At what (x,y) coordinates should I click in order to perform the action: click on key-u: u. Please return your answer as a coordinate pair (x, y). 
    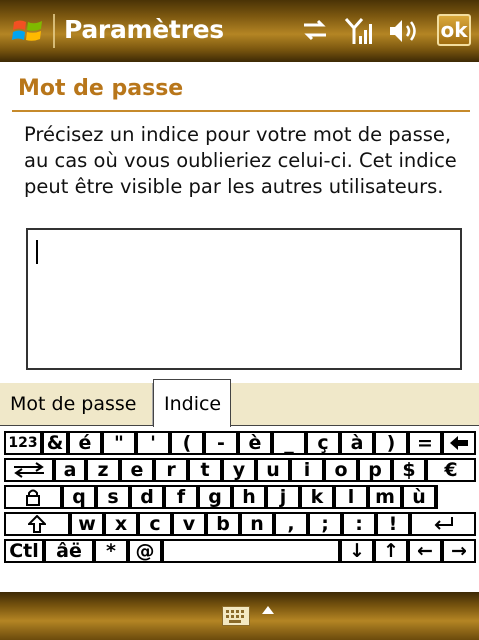
    Looking at the image, I should click on (273, 470).